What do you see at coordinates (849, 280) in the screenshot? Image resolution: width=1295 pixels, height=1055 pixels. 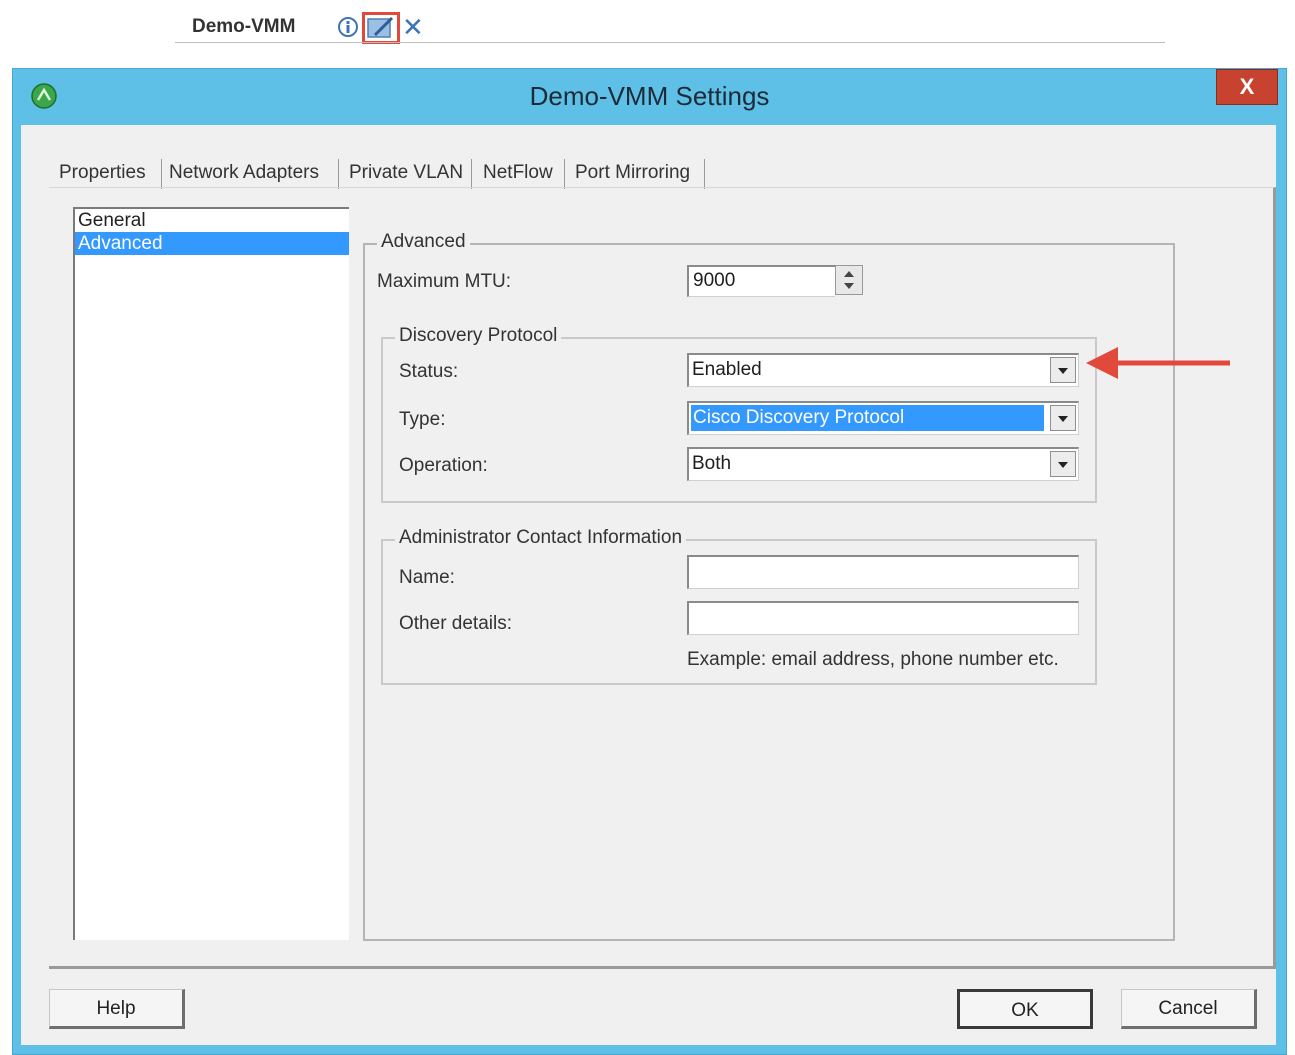 I see `mtu-stepper` at bounding box center [849, 280].